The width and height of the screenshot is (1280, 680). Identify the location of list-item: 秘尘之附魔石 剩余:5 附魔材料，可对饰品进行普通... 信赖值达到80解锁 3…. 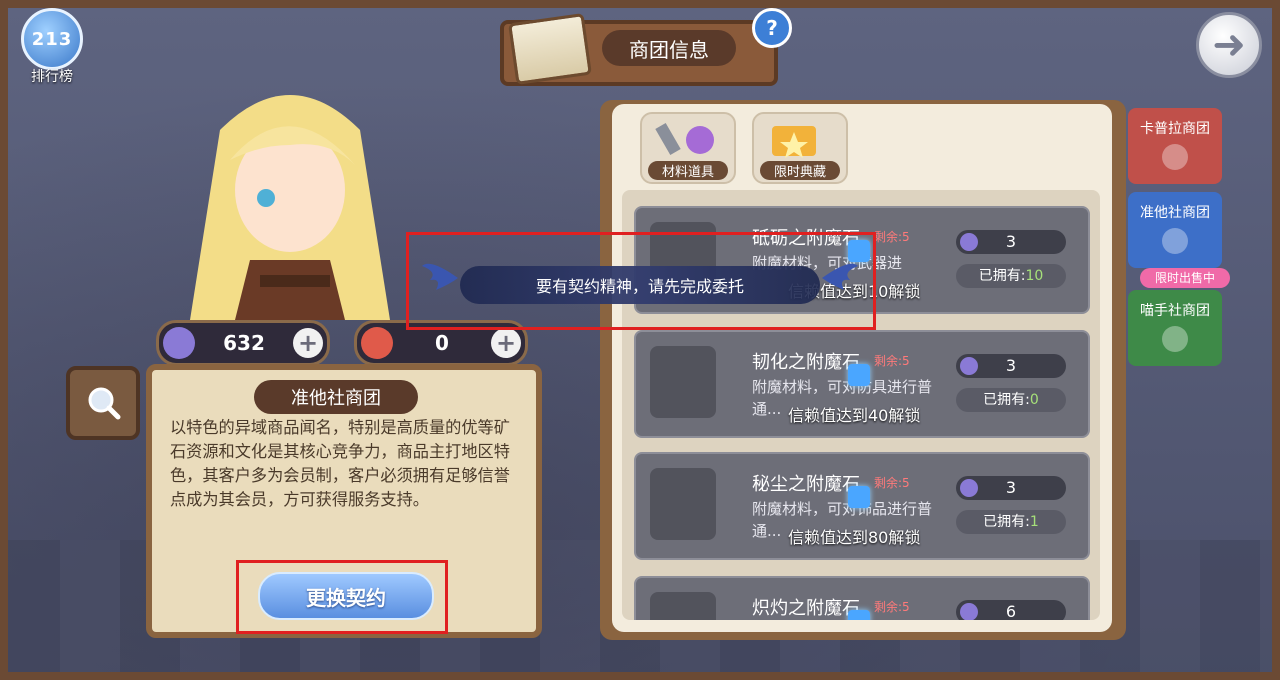
(862, 506).